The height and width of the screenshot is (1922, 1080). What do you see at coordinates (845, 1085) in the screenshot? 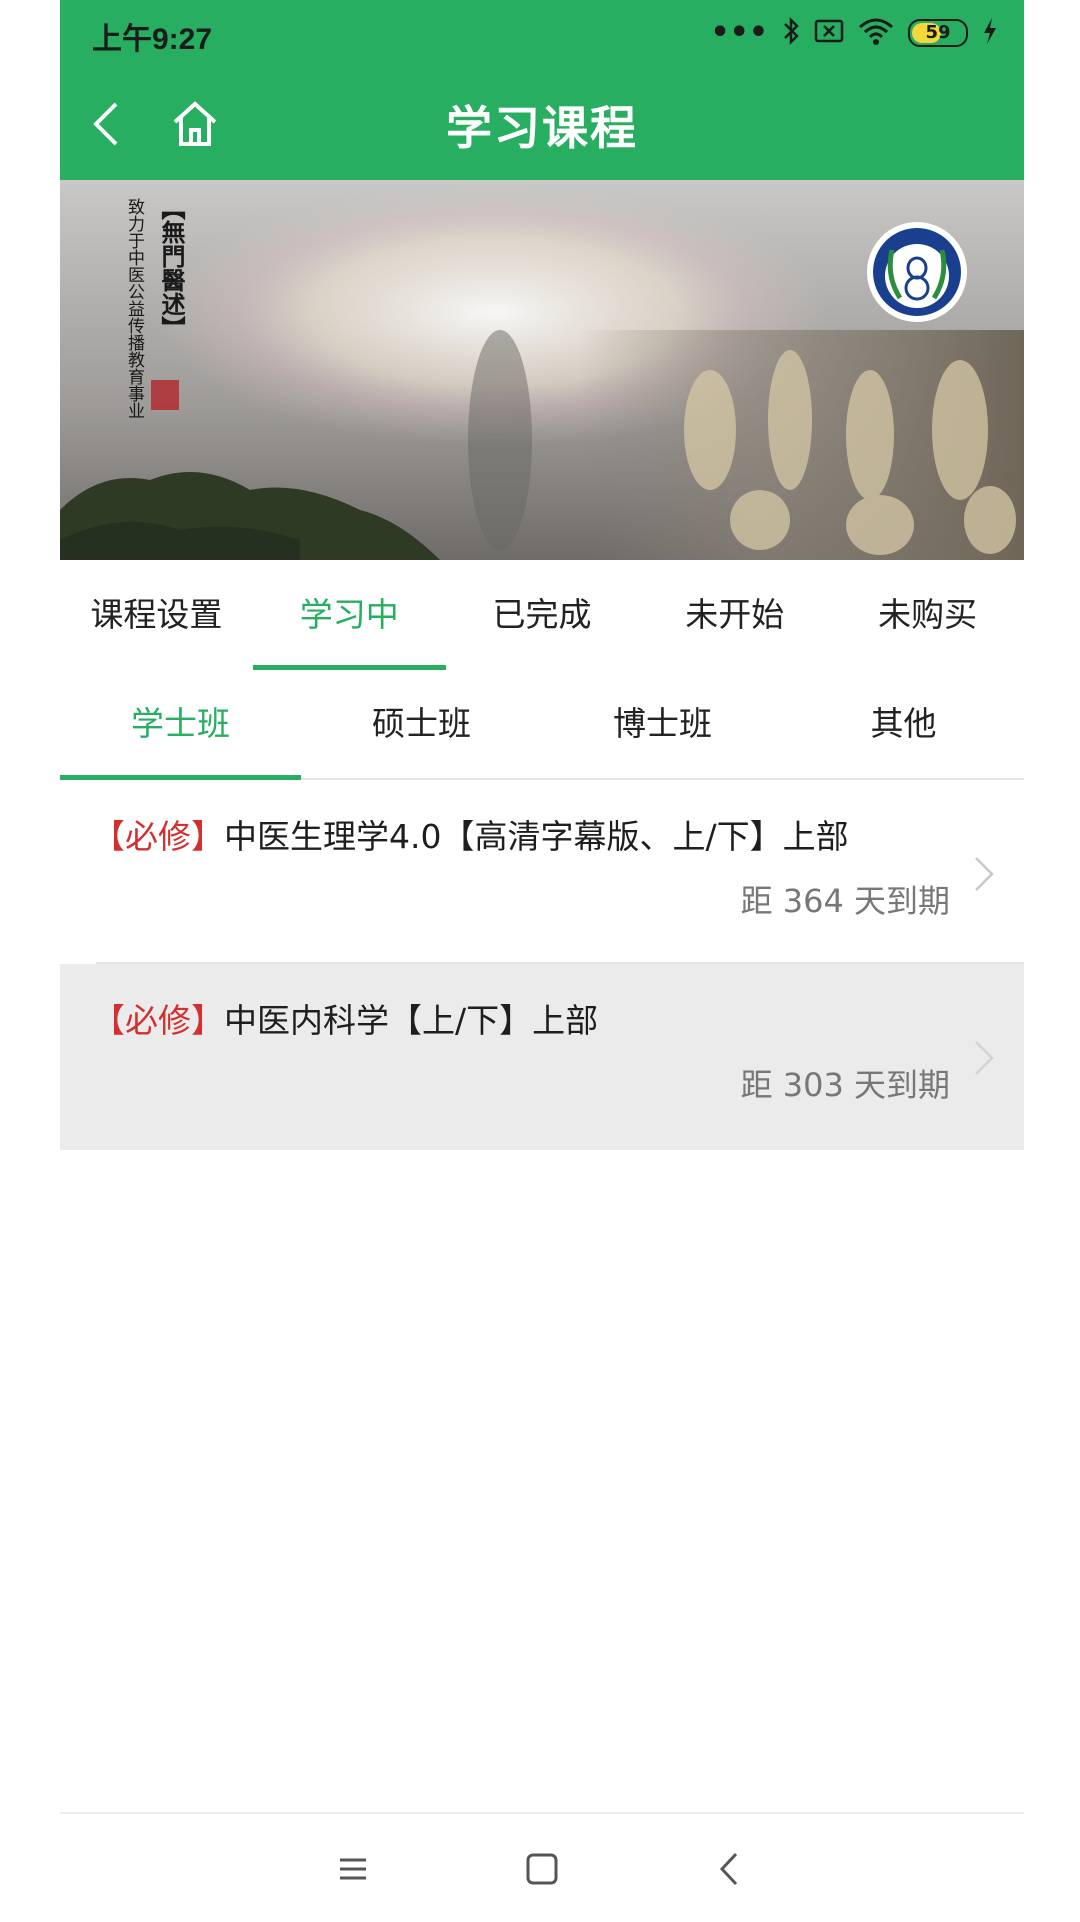
I see `course-expire: 距 303 天到期` at bounding box center [845, 1085].